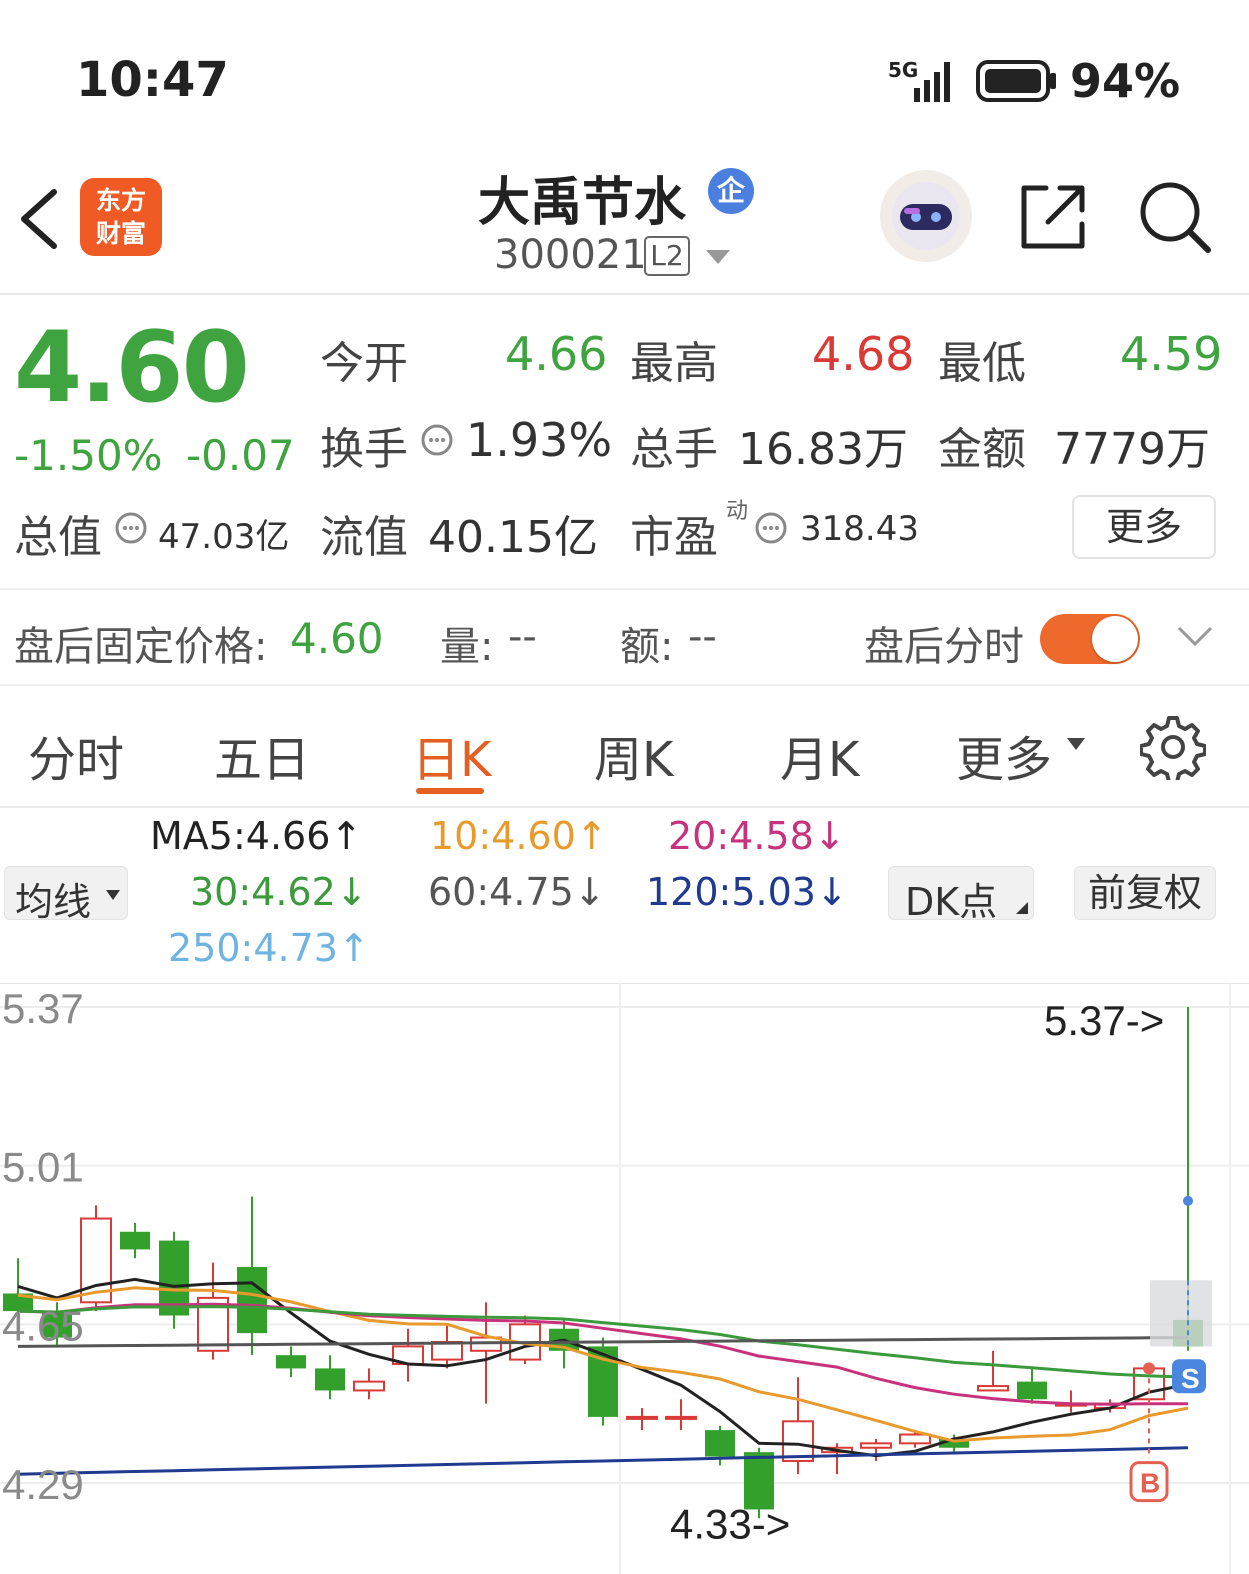 This screenshot has height=1574, width=1249. What do you see at coordinates (674, 537) in the screenshot?
I see `pe-label: 市盈` at bounding box center [674, 537].